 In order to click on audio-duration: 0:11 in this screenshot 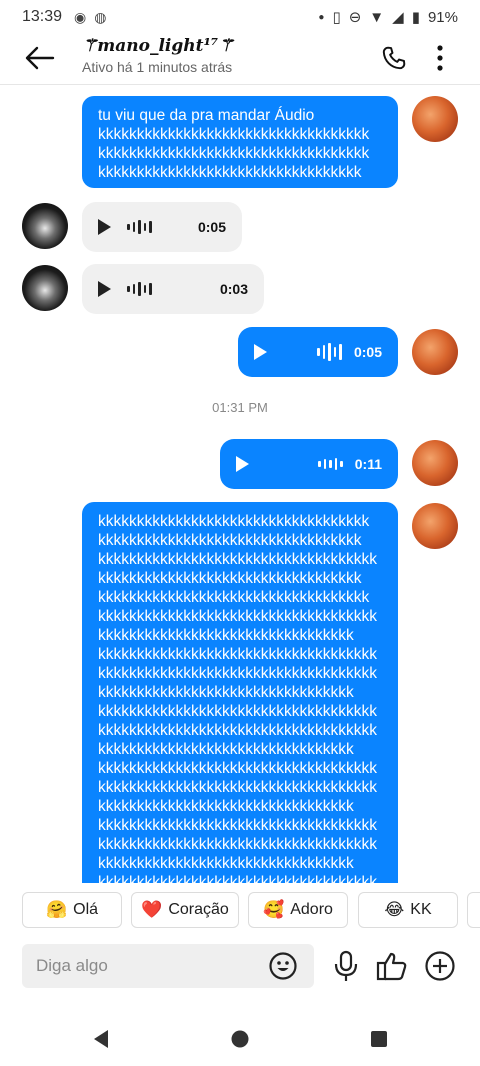, I will do `click(368, 464)`.